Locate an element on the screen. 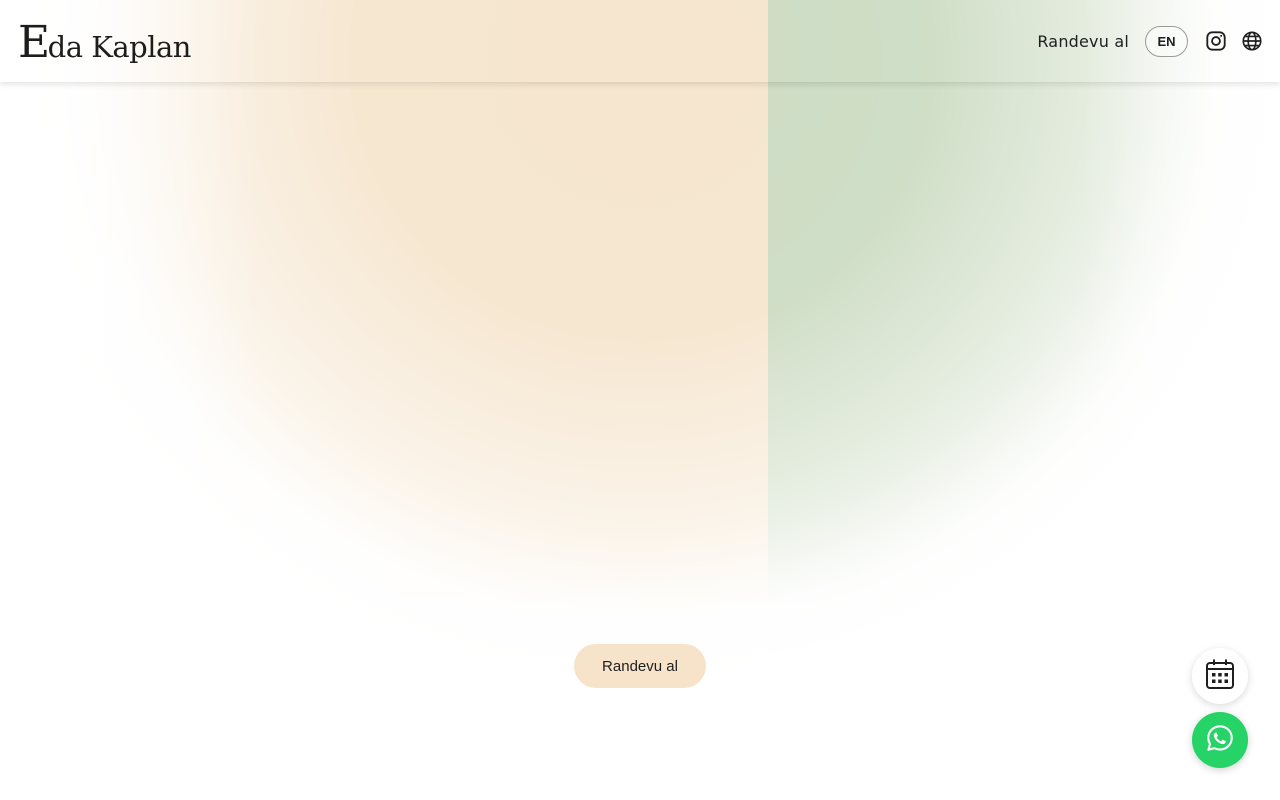  calendar-icon is located at coordinates (1220, 676).